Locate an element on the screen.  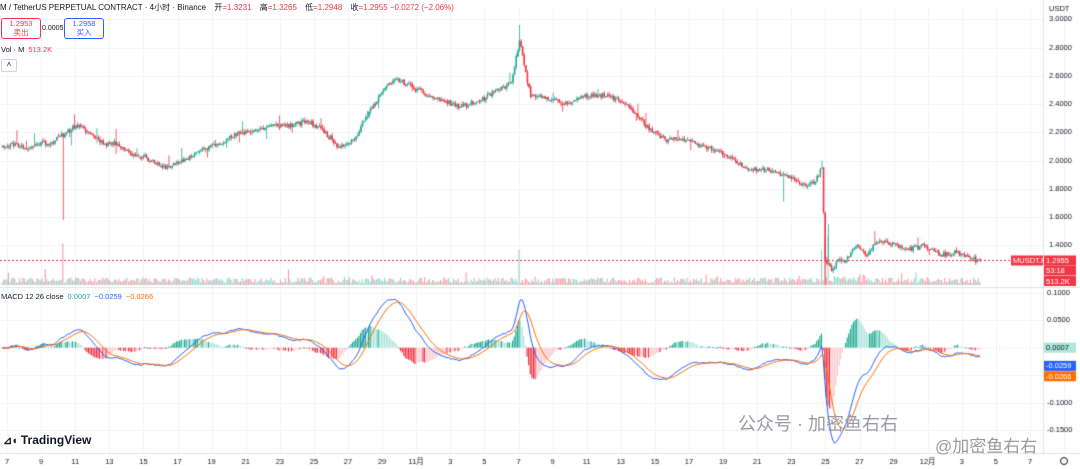
tradingview-logo: ⊿◖ TradingView is located at coordinates (47, 440).